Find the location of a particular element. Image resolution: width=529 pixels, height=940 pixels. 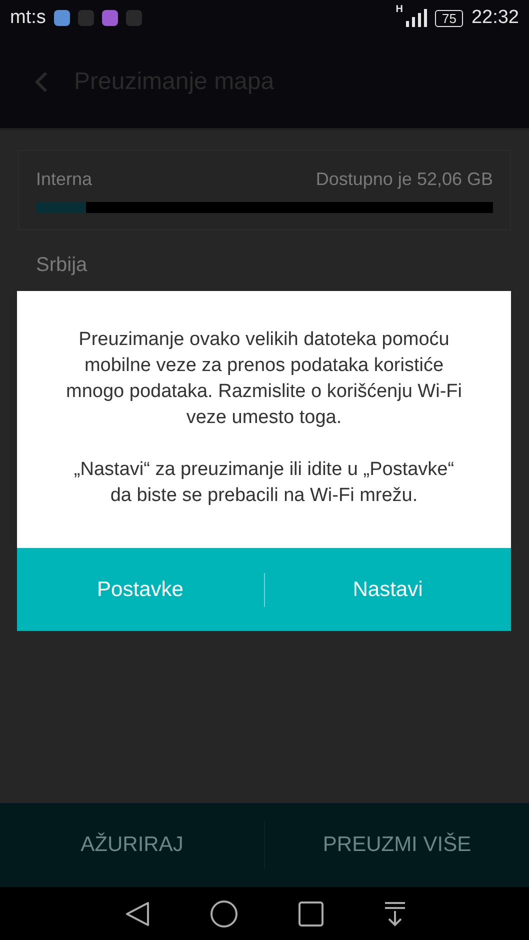

dialog-message: „Nastavi“ za preuzimanje ili idite u „Postavke“ da biste se prebacili na Wi-Fi mrežu. is located at coordinates (264, 483).